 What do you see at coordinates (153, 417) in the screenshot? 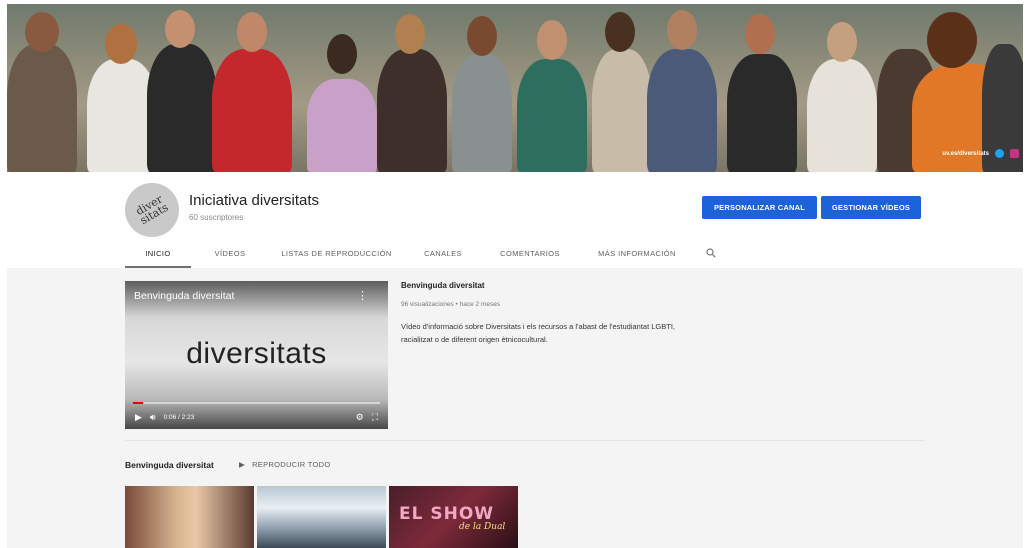
I see `volume-icon: 🔊︎` at bounding box center [153, 417].